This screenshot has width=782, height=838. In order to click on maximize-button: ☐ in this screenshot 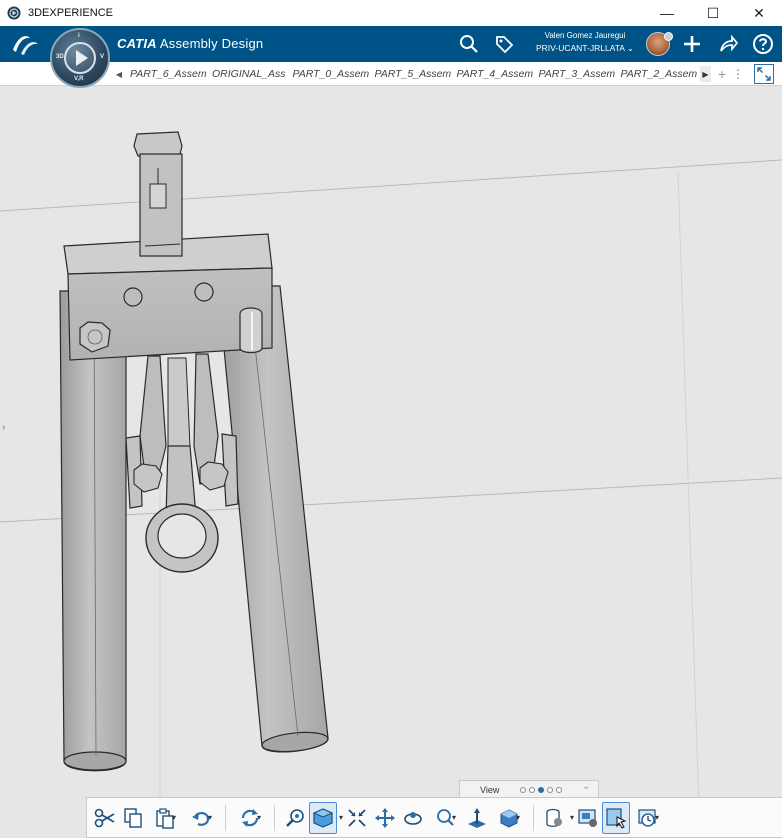, I will do `click(713, 13)`.